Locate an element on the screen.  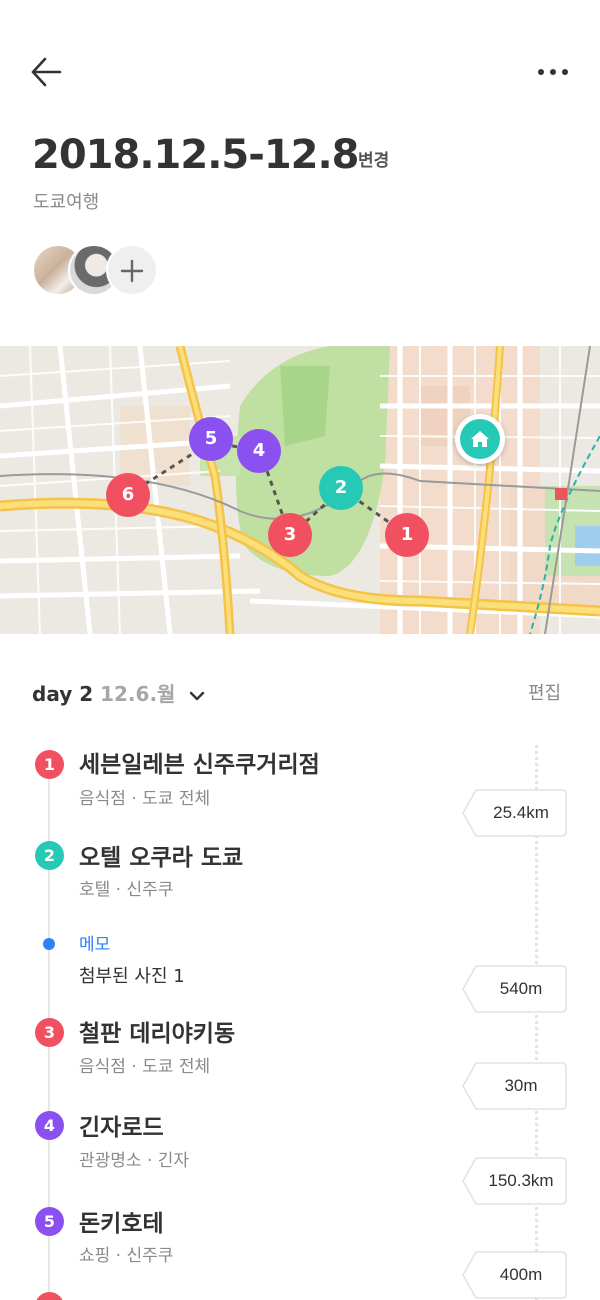
home-marker is located at coordinates (480, 439).